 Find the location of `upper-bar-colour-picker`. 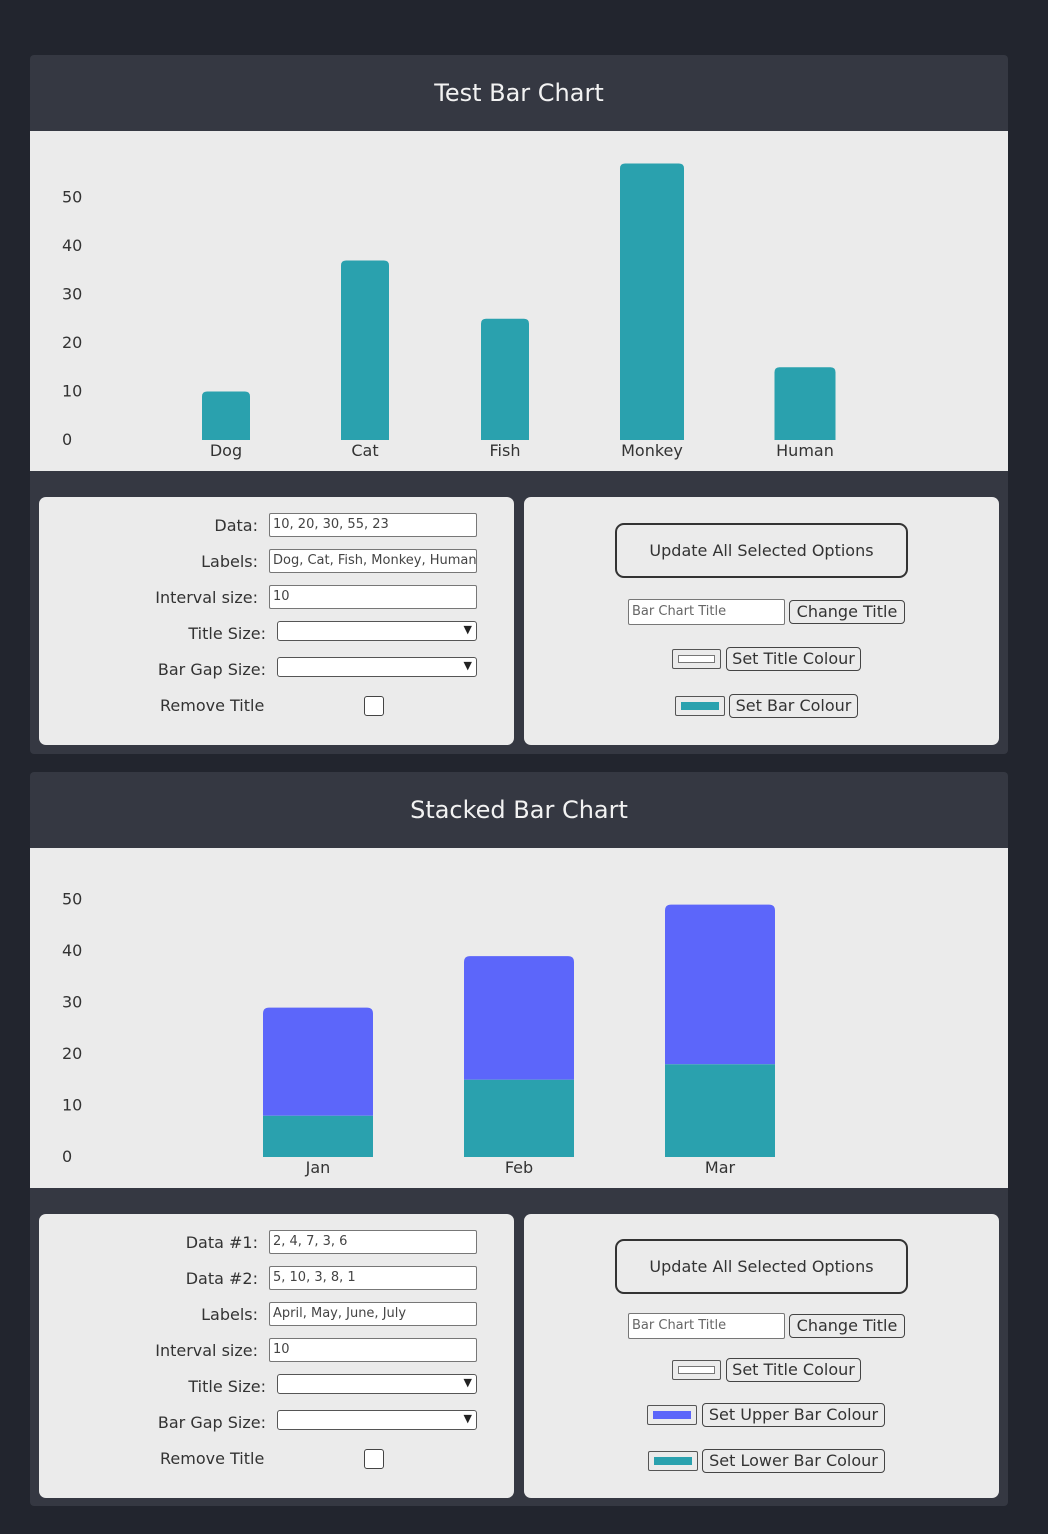

upper-bar-colour-picker is located at coordinates (672, 1415).